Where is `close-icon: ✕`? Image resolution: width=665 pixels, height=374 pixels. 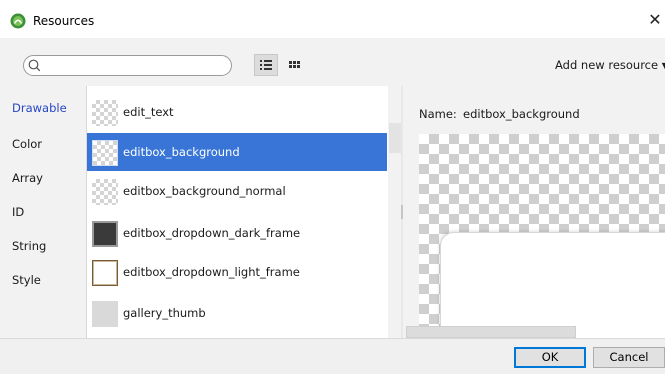 close-icon: ✕ is located at coordinates (655, 20).